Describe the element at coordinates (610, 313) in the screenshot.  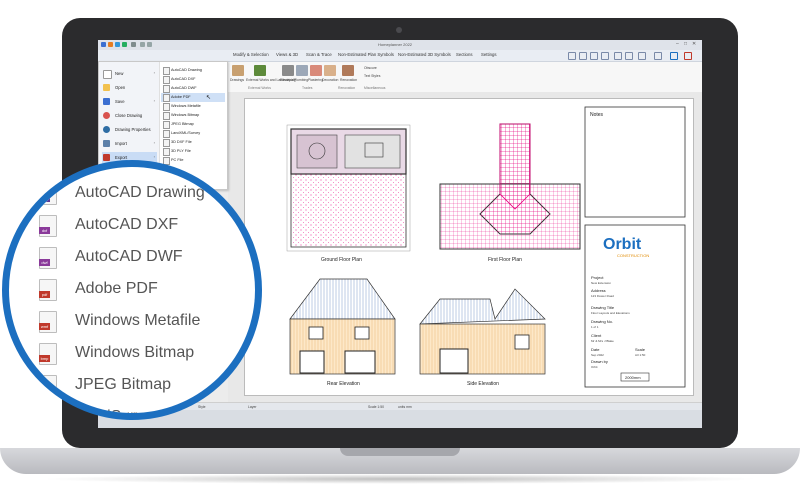
I see `tb-title-val: Floor Layouts and Elevations` at that location.